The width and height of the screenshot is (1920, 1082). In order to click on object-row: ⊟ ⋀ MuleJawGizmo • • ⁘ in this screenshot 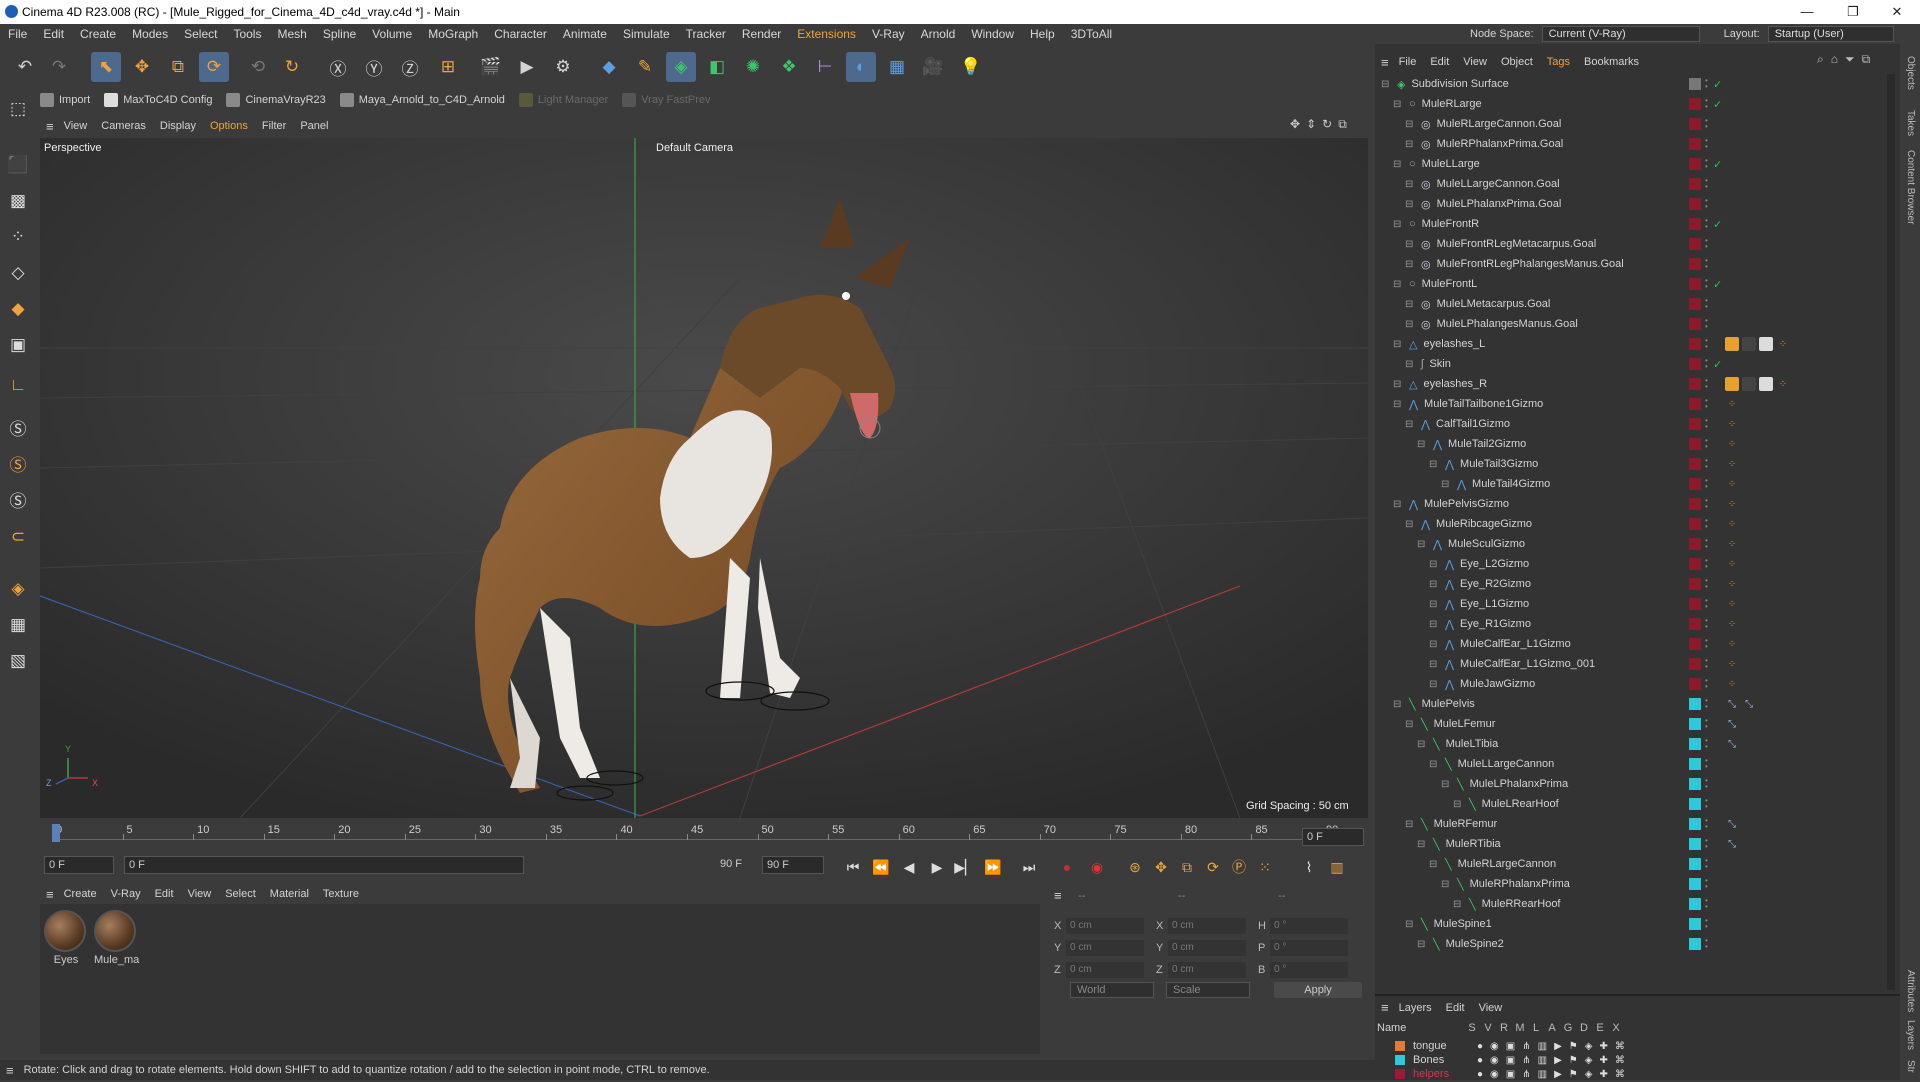, I will do `click(1630, 684)`.